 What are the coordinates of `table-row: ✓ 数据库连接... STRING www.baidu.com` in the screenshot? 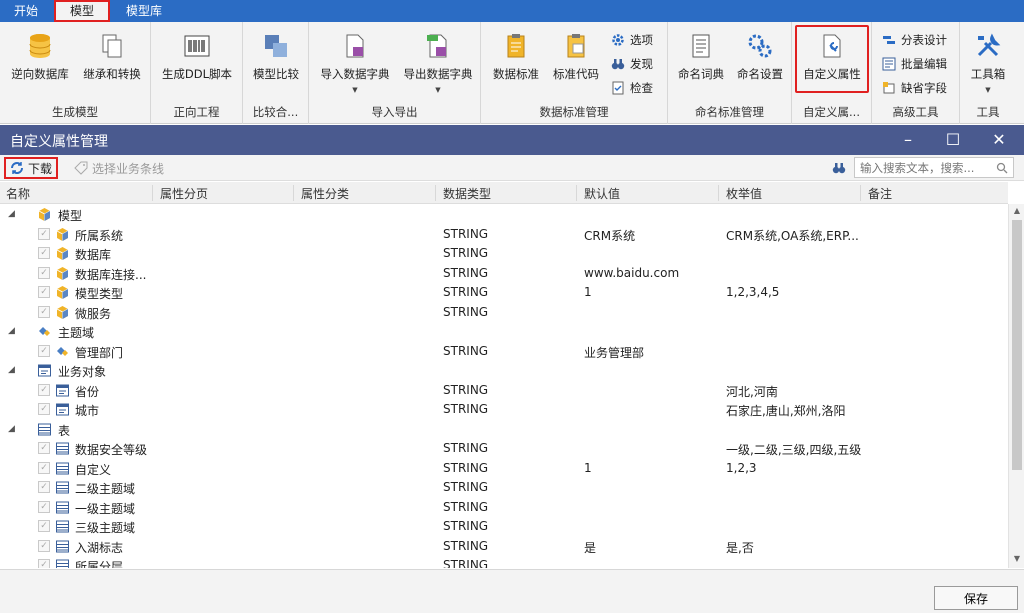 It's located at (504, 274).